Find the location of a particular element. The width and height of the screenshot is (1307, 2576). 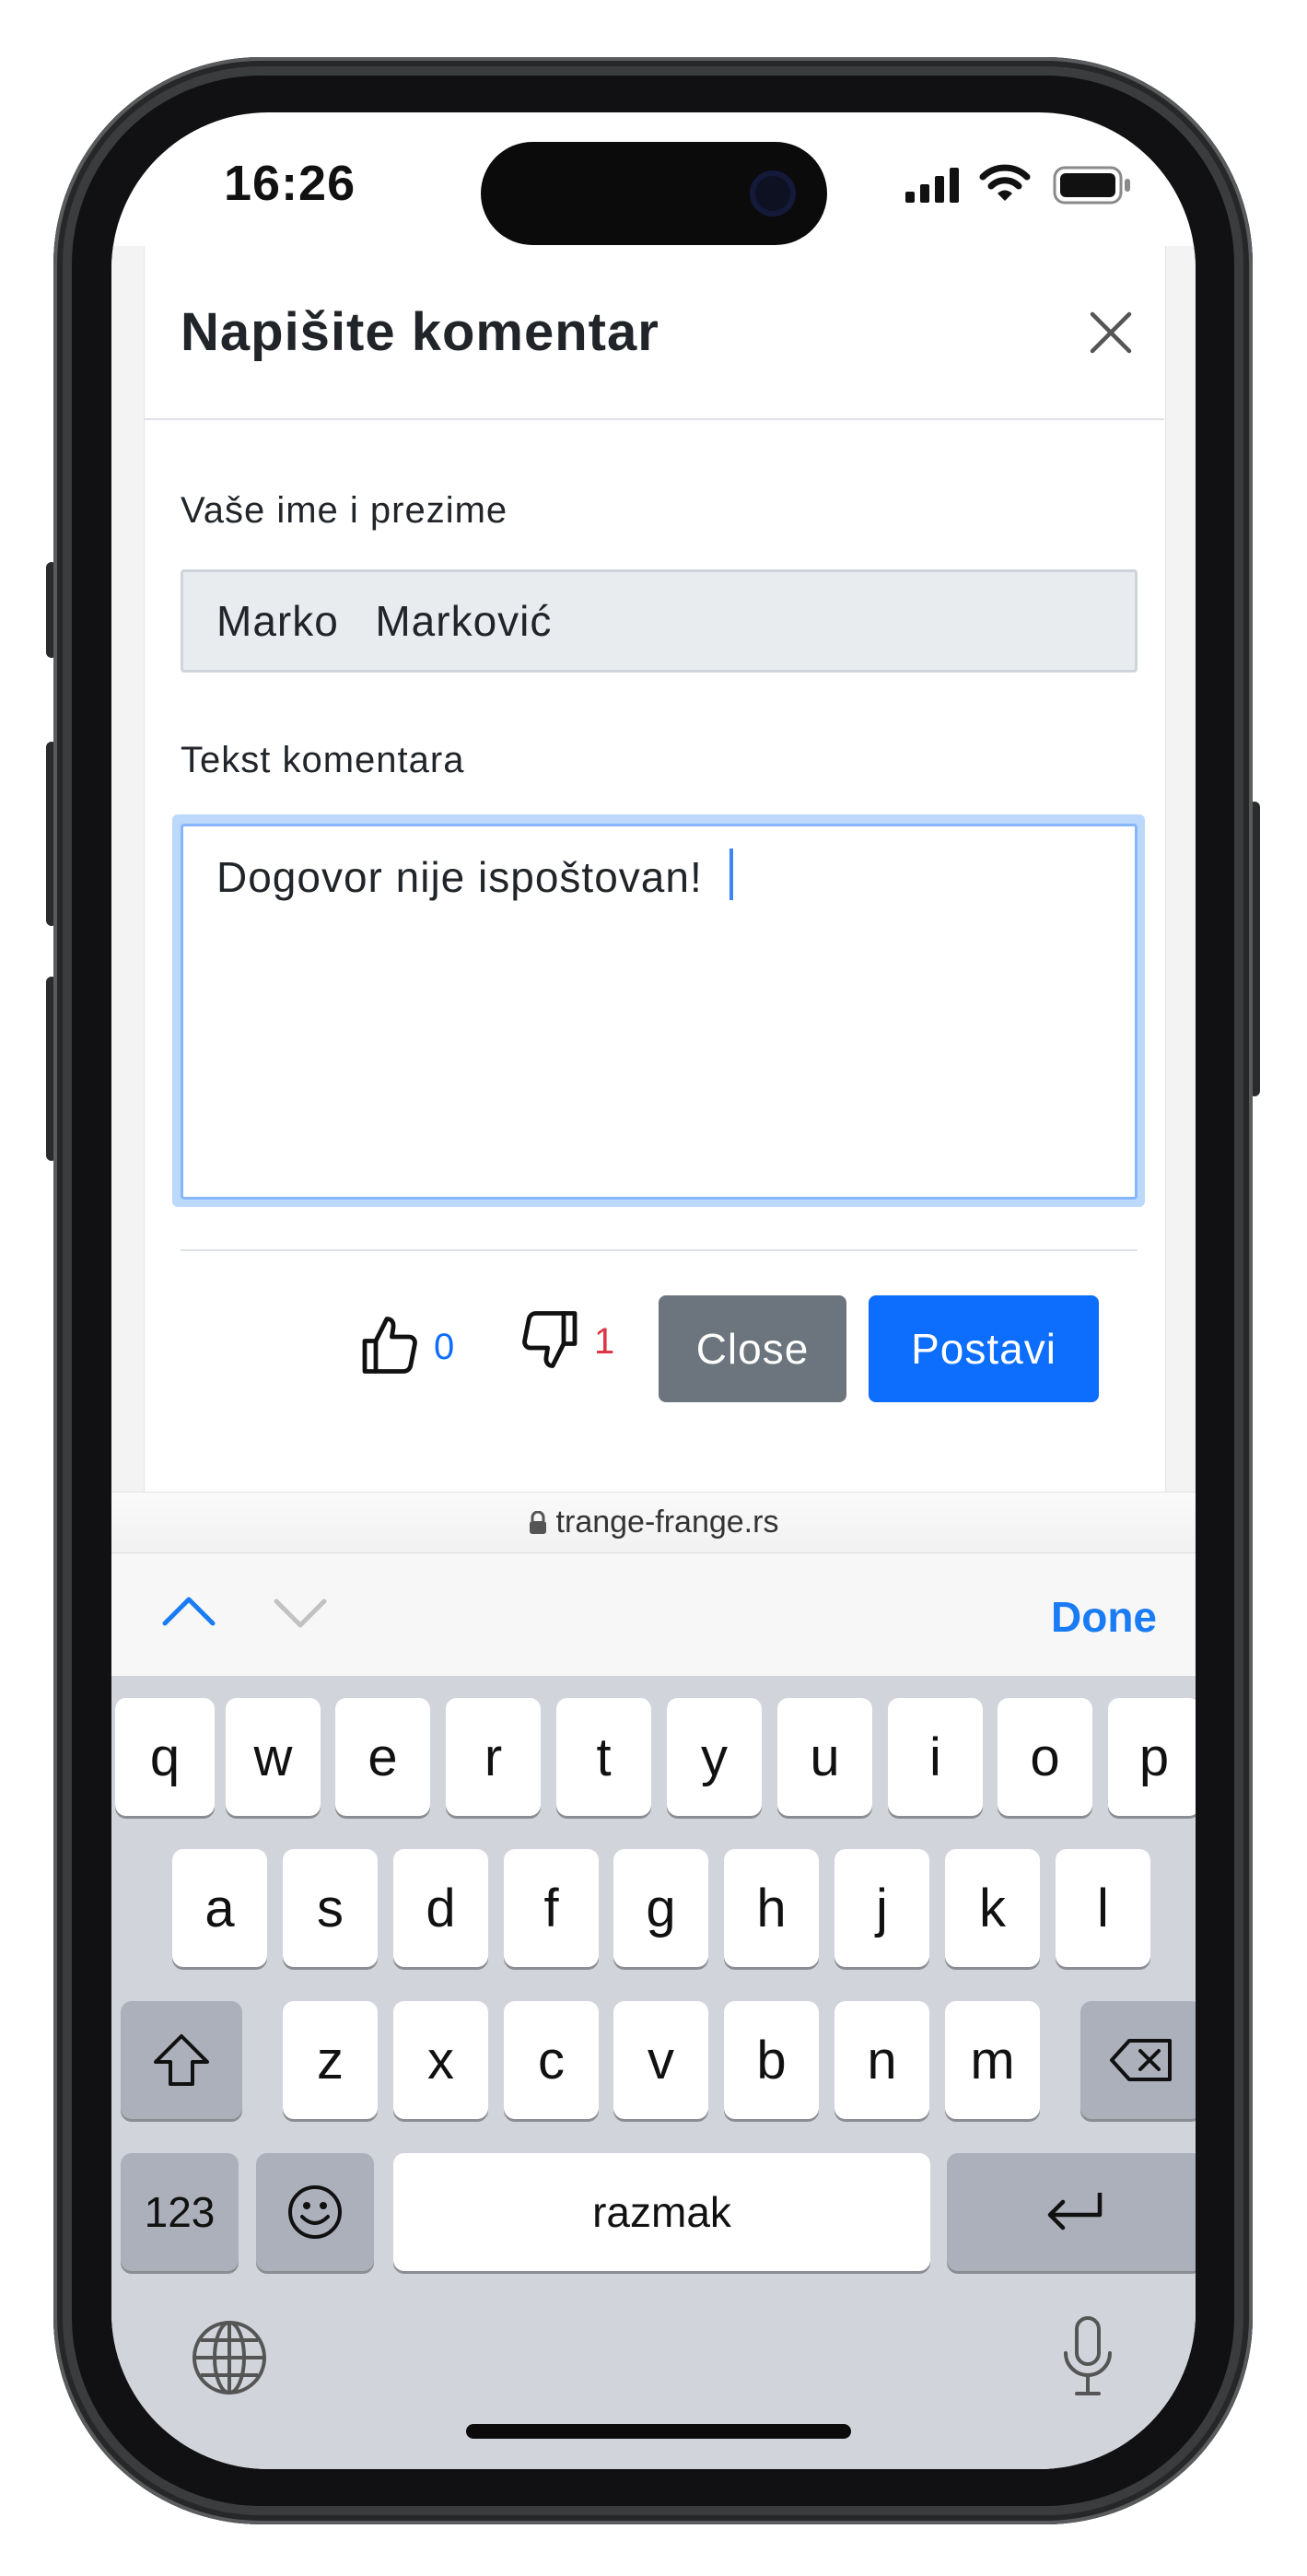

key-f: f is located at coordinates (551, 1908).